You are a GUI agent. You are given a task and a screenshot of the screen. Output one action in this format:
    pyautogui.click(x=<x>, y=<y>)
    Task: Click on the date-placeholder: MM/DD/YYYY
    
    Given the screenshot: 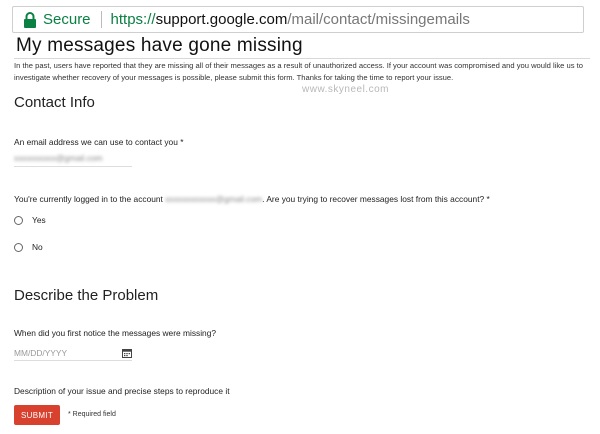 What is the action you would take?
    pyautogui.click(x=41, y=353)
    